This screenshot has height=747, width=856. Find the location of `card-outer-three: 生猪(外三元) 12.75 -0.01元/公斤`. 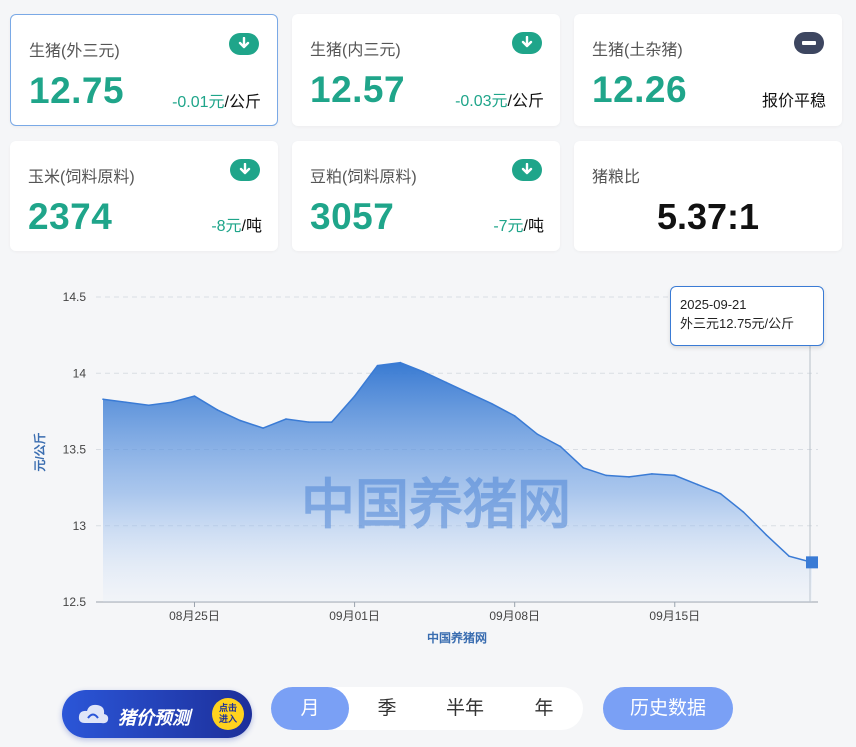

card-outer-three: 生猪(外三元) 12.75 -0.01元/公斤 is located at coordinates (144, 70).